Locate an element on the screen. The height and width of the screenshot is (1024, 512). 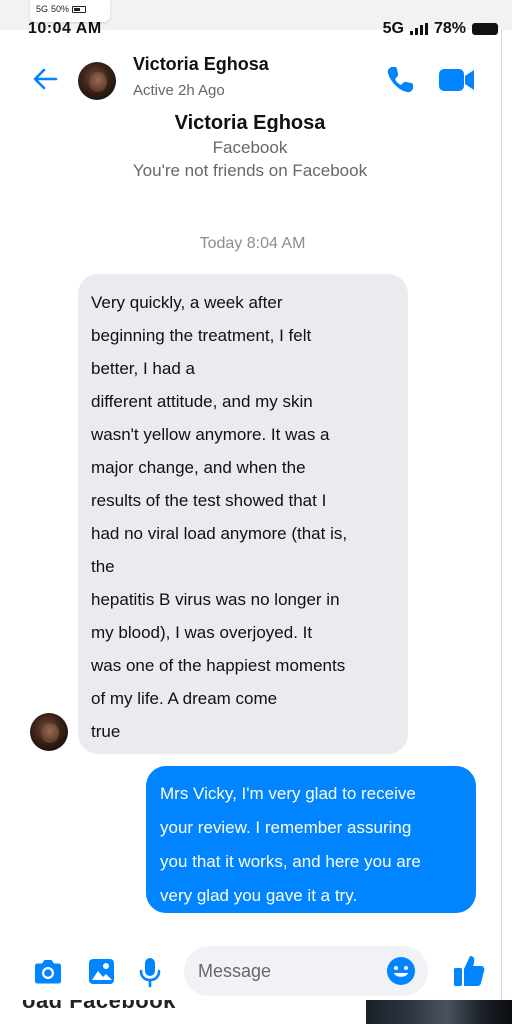
message-composer is located at coordinates (250, 969).